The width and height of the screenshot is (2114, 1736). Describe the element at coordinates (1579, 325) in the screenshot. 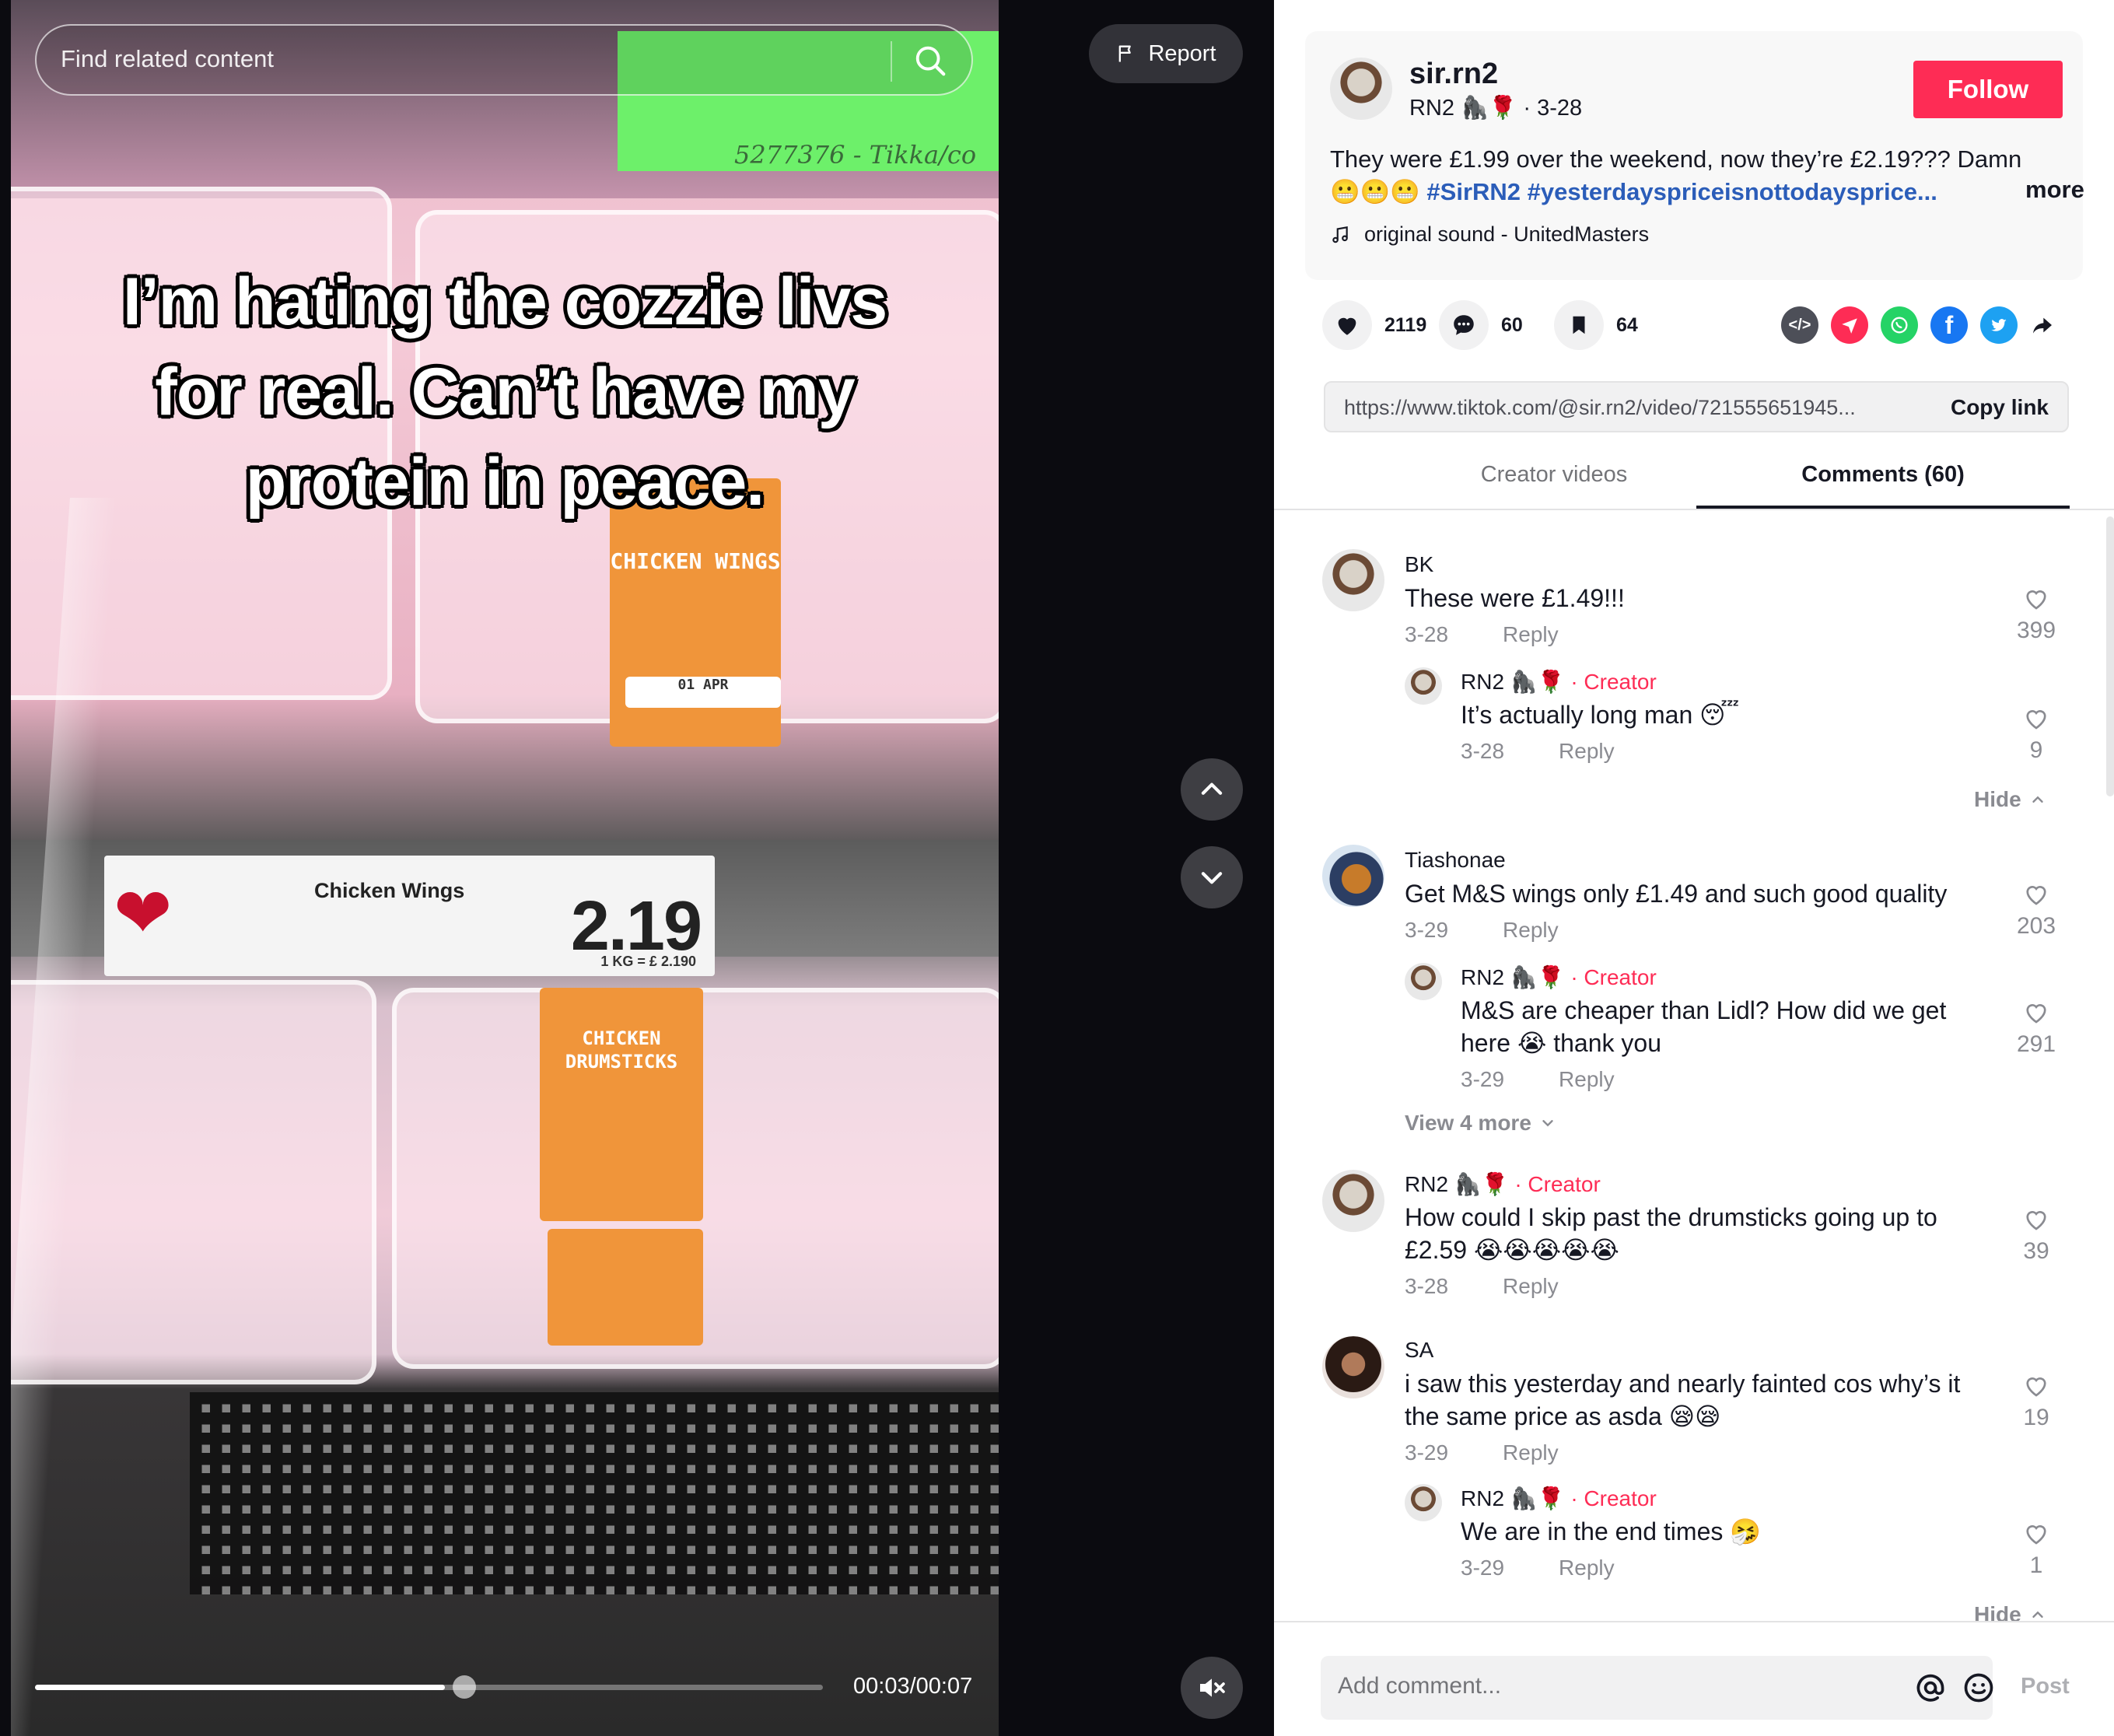

I see `save-button` at that location.